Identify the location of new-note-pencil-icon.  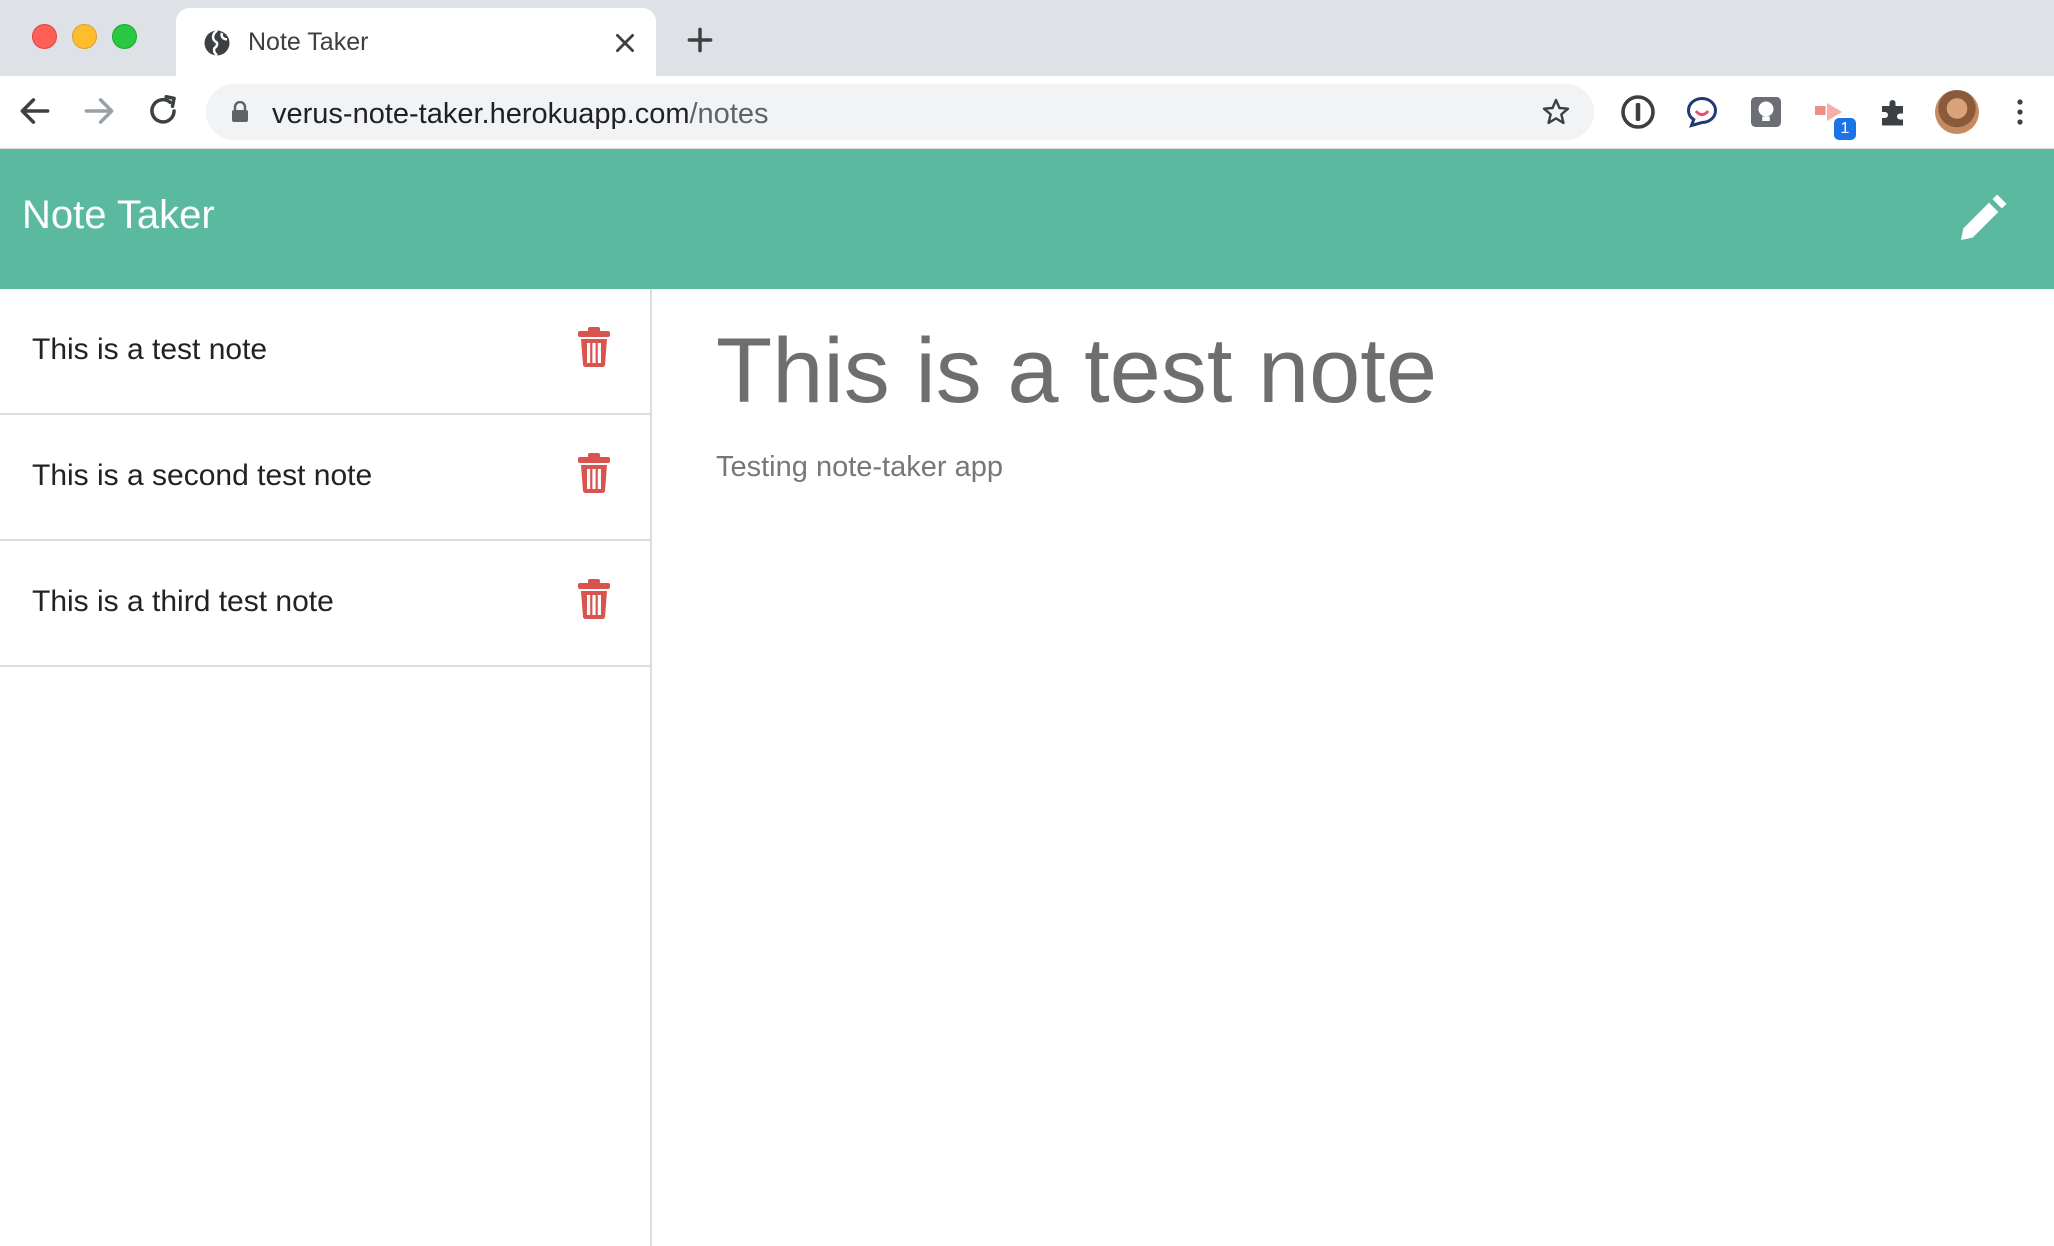
(1982, 219).